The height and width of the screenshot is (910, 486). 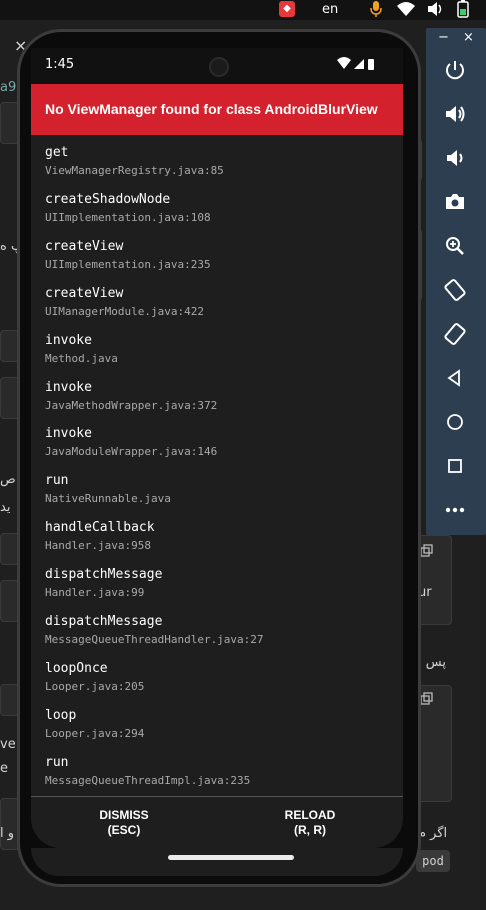 I want to click on overview-button, so click(x=455, y=466).